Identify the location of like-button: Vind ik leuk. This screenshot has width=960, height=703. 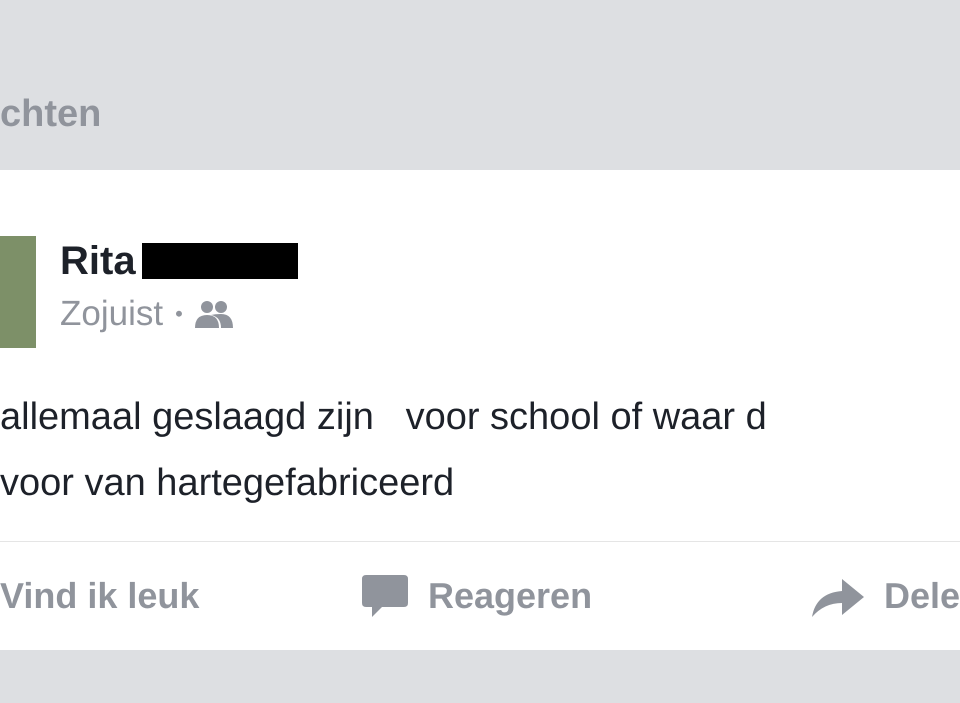
(180, 596).